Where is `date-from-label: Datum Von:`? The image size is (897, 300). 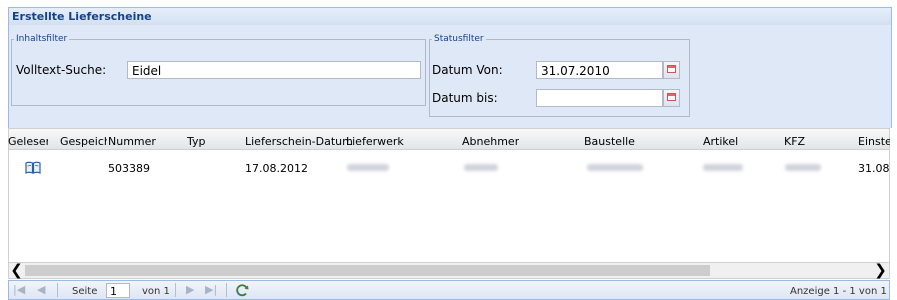
date-from-label: Datum Von: is located at coordinates (467, 70).